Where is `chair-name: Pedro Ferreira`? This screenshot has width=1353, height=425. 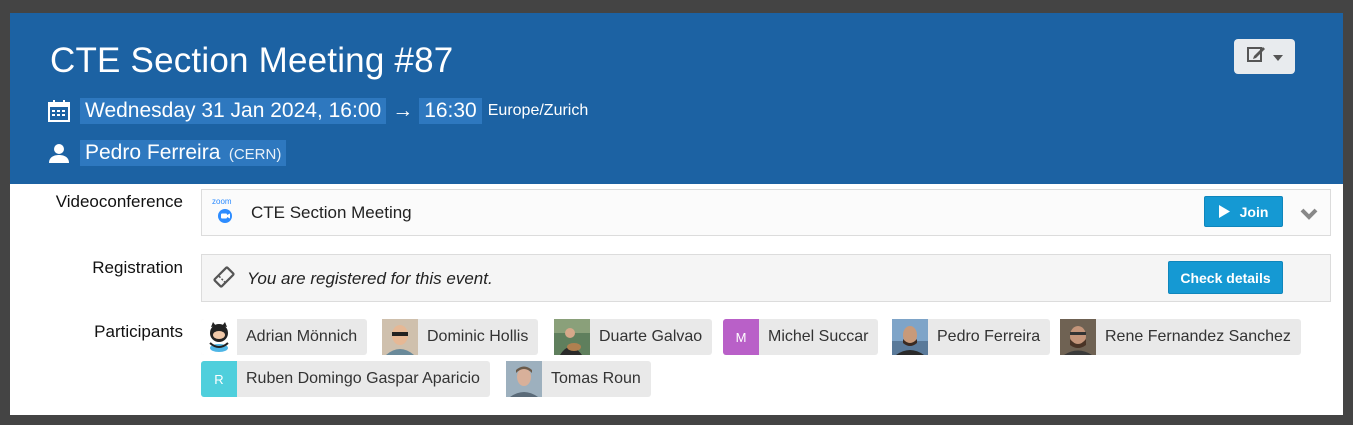 chair-name: Pedro Ferreira is located at coordinates (153, 152).